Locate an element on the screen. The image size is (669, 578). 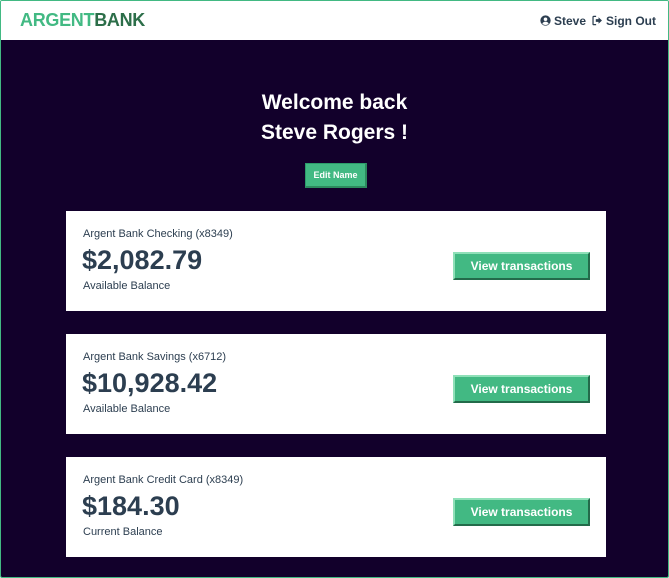
sign-out-icon is located at coordinates (597, 20).